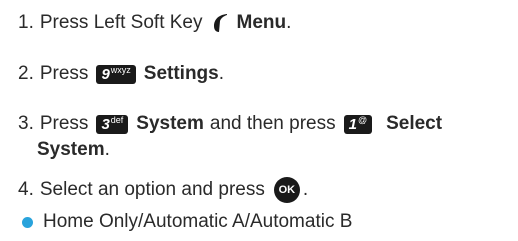 This screenshot has height=241, width=518. I want to click on left-soft-key-icon, so click(220, 23).